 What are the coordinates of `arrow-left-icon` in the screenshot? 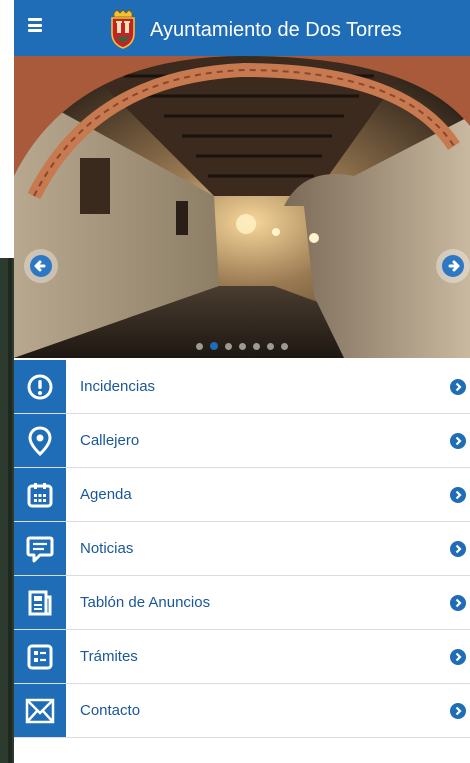 It's located at (41, 266).